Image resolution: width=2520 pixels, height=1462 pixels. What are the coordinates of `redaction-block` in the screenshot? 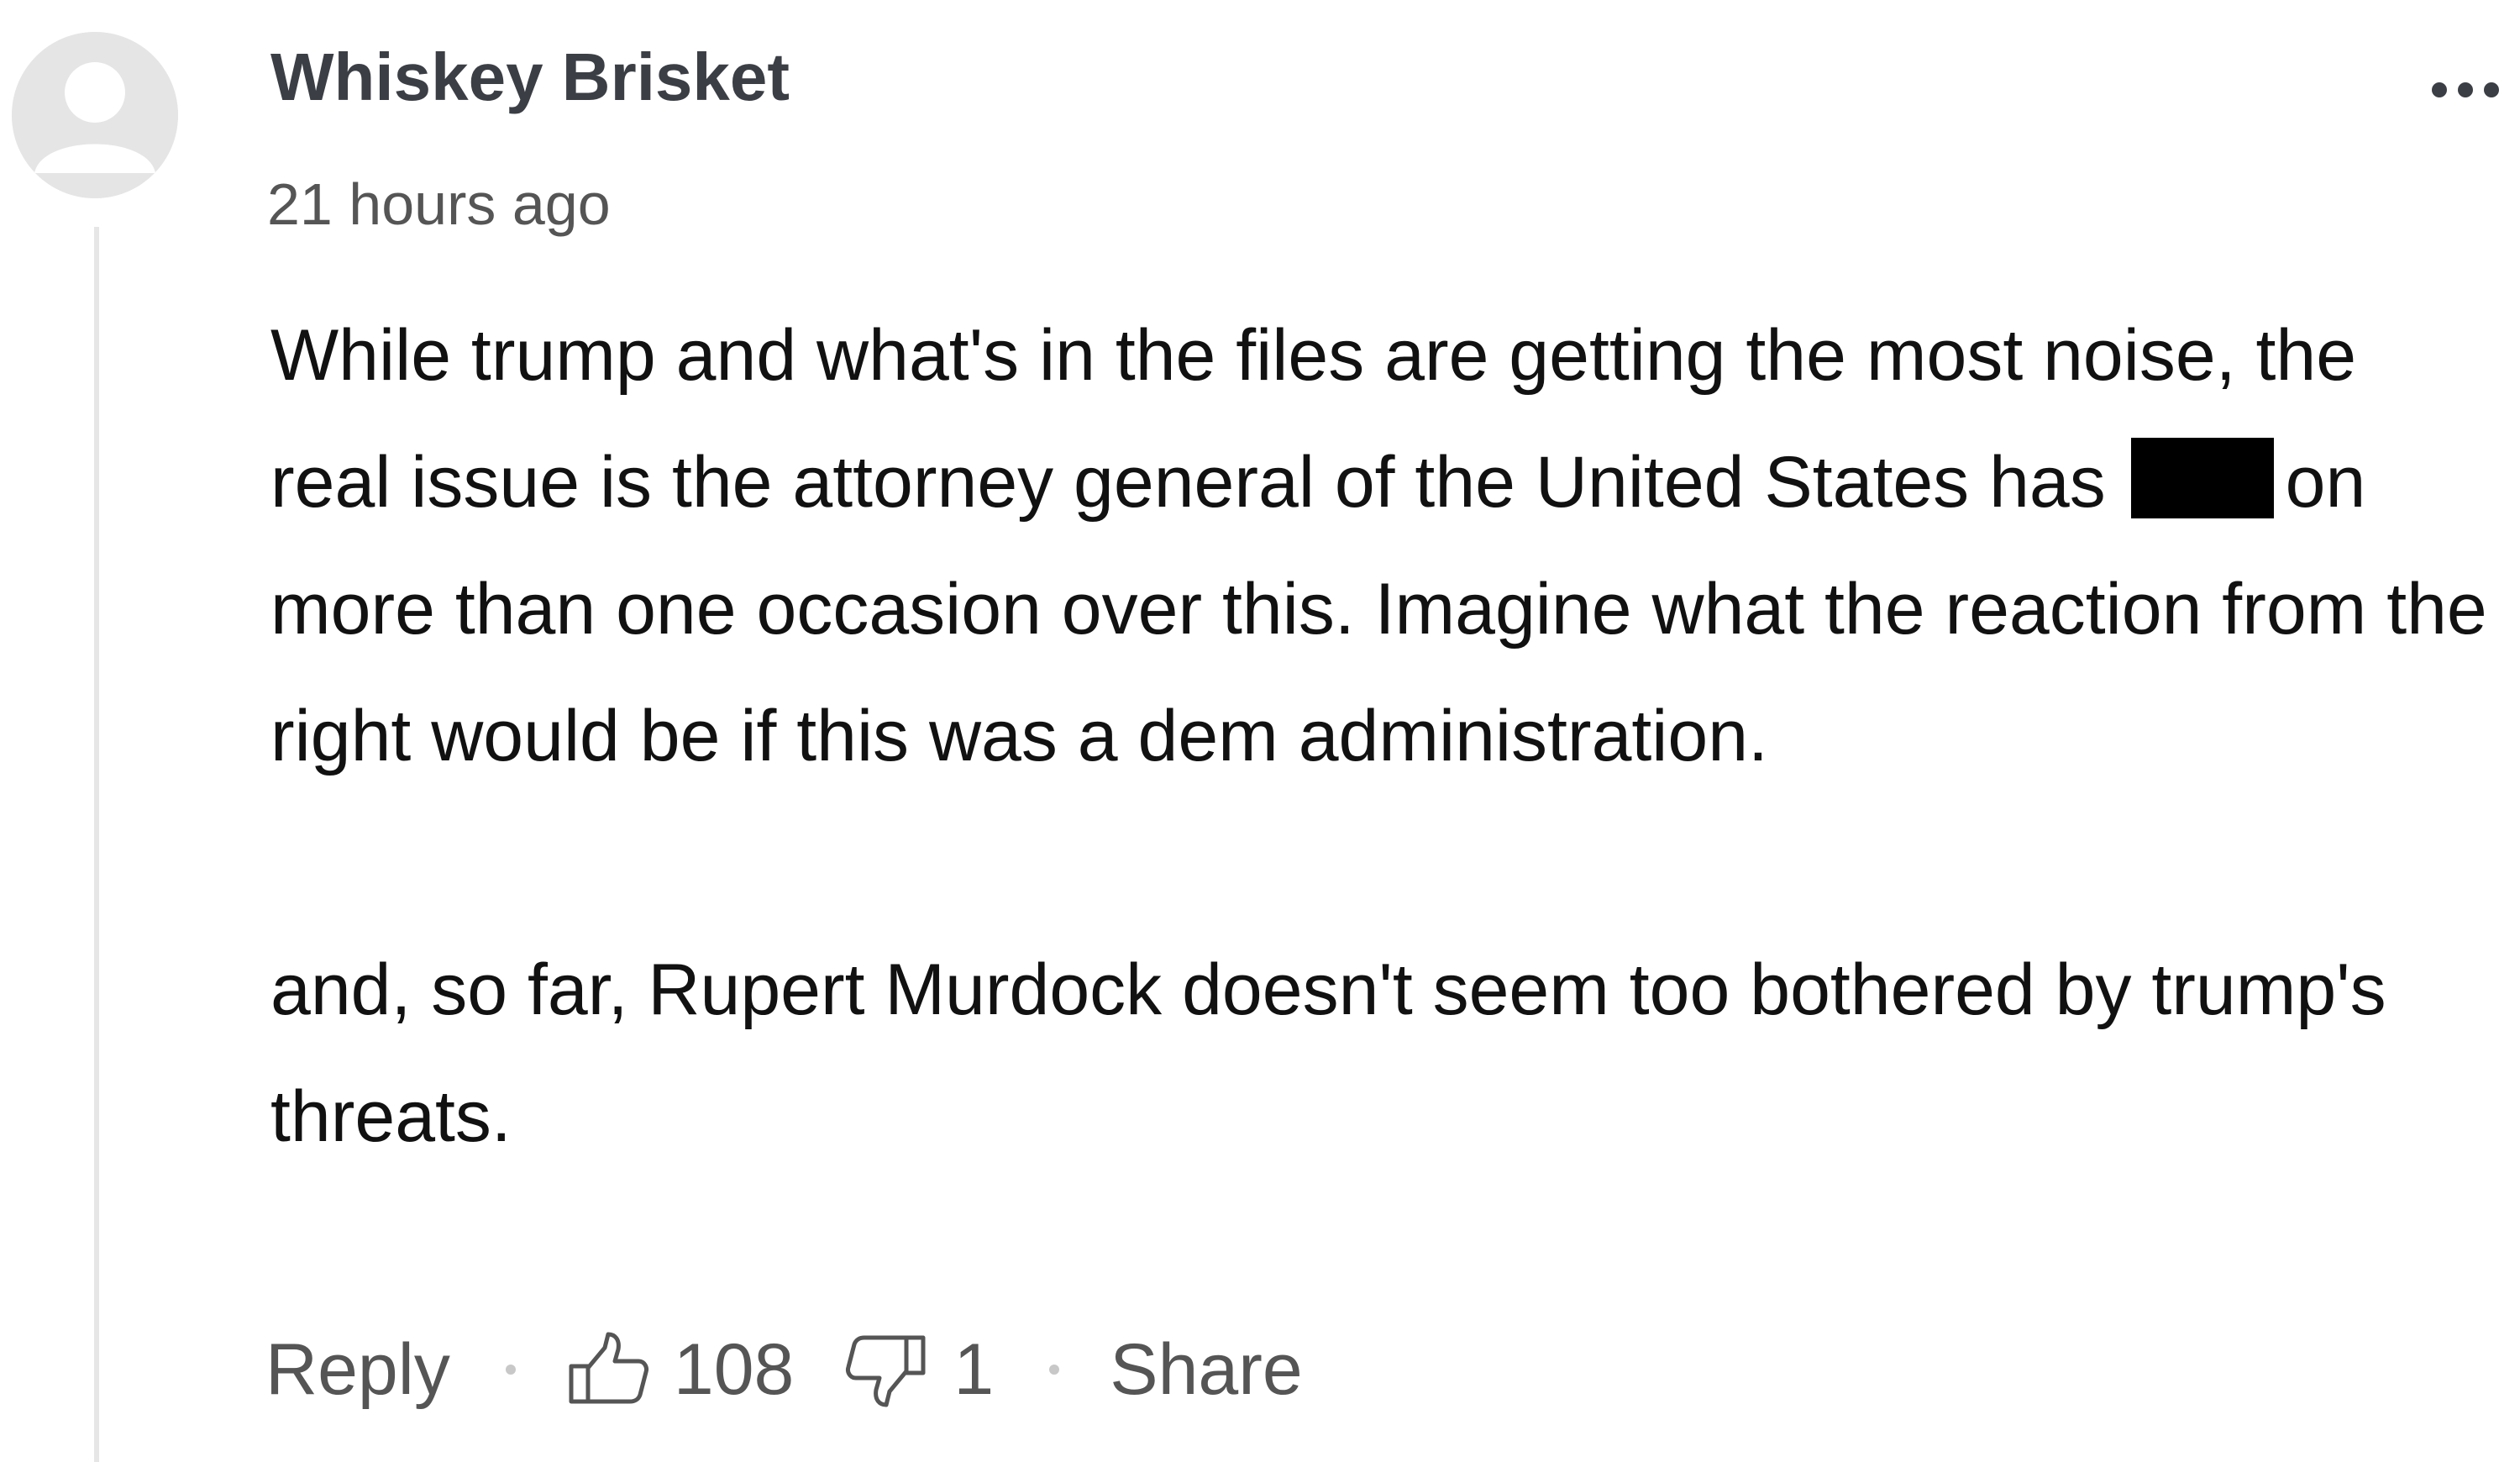 It's located at (2202, 478).